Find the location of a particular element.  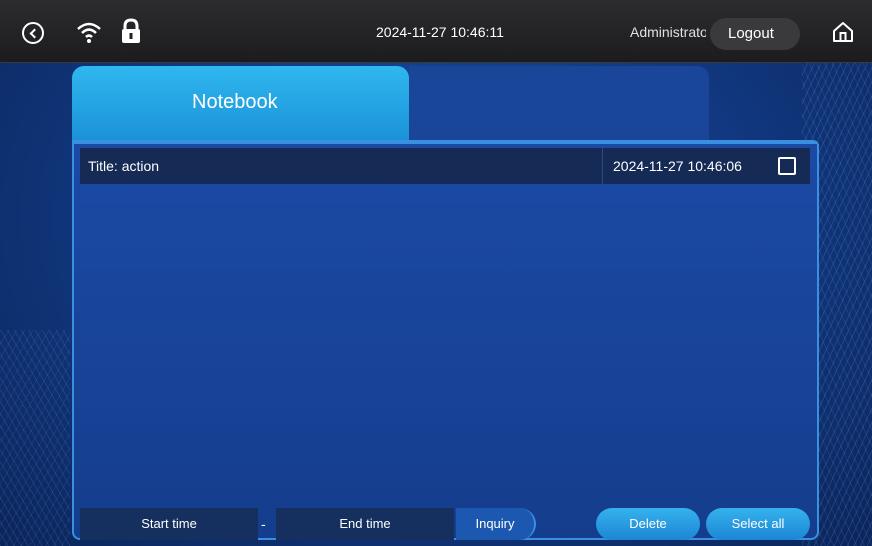

tab-notebook: Notebook is located at coordinates (240, 106).